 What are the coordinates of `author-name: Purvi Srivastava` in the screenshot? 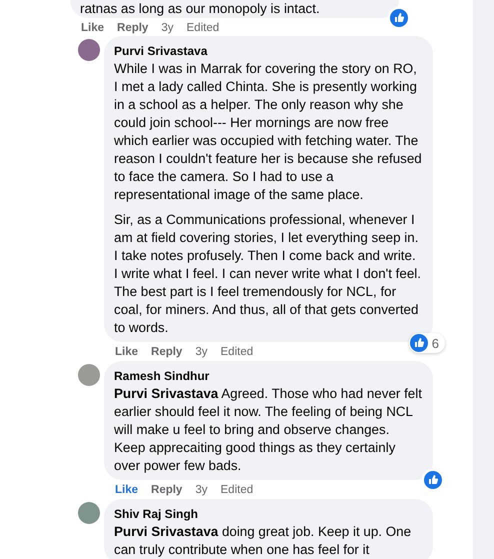 It's located at (161, 51).